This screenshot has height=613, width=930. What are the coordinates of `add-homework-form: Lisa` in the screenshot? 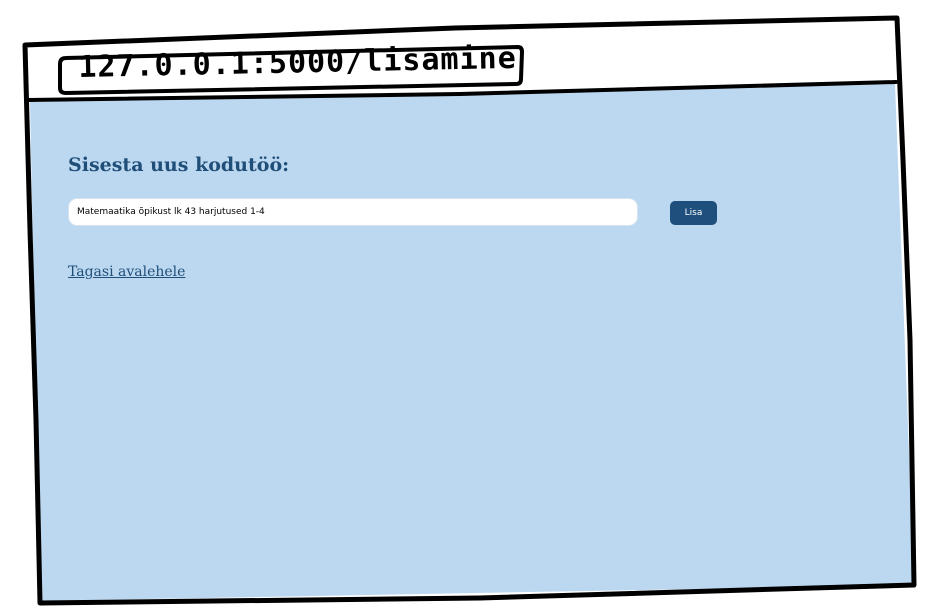 It's located at (398, 213).